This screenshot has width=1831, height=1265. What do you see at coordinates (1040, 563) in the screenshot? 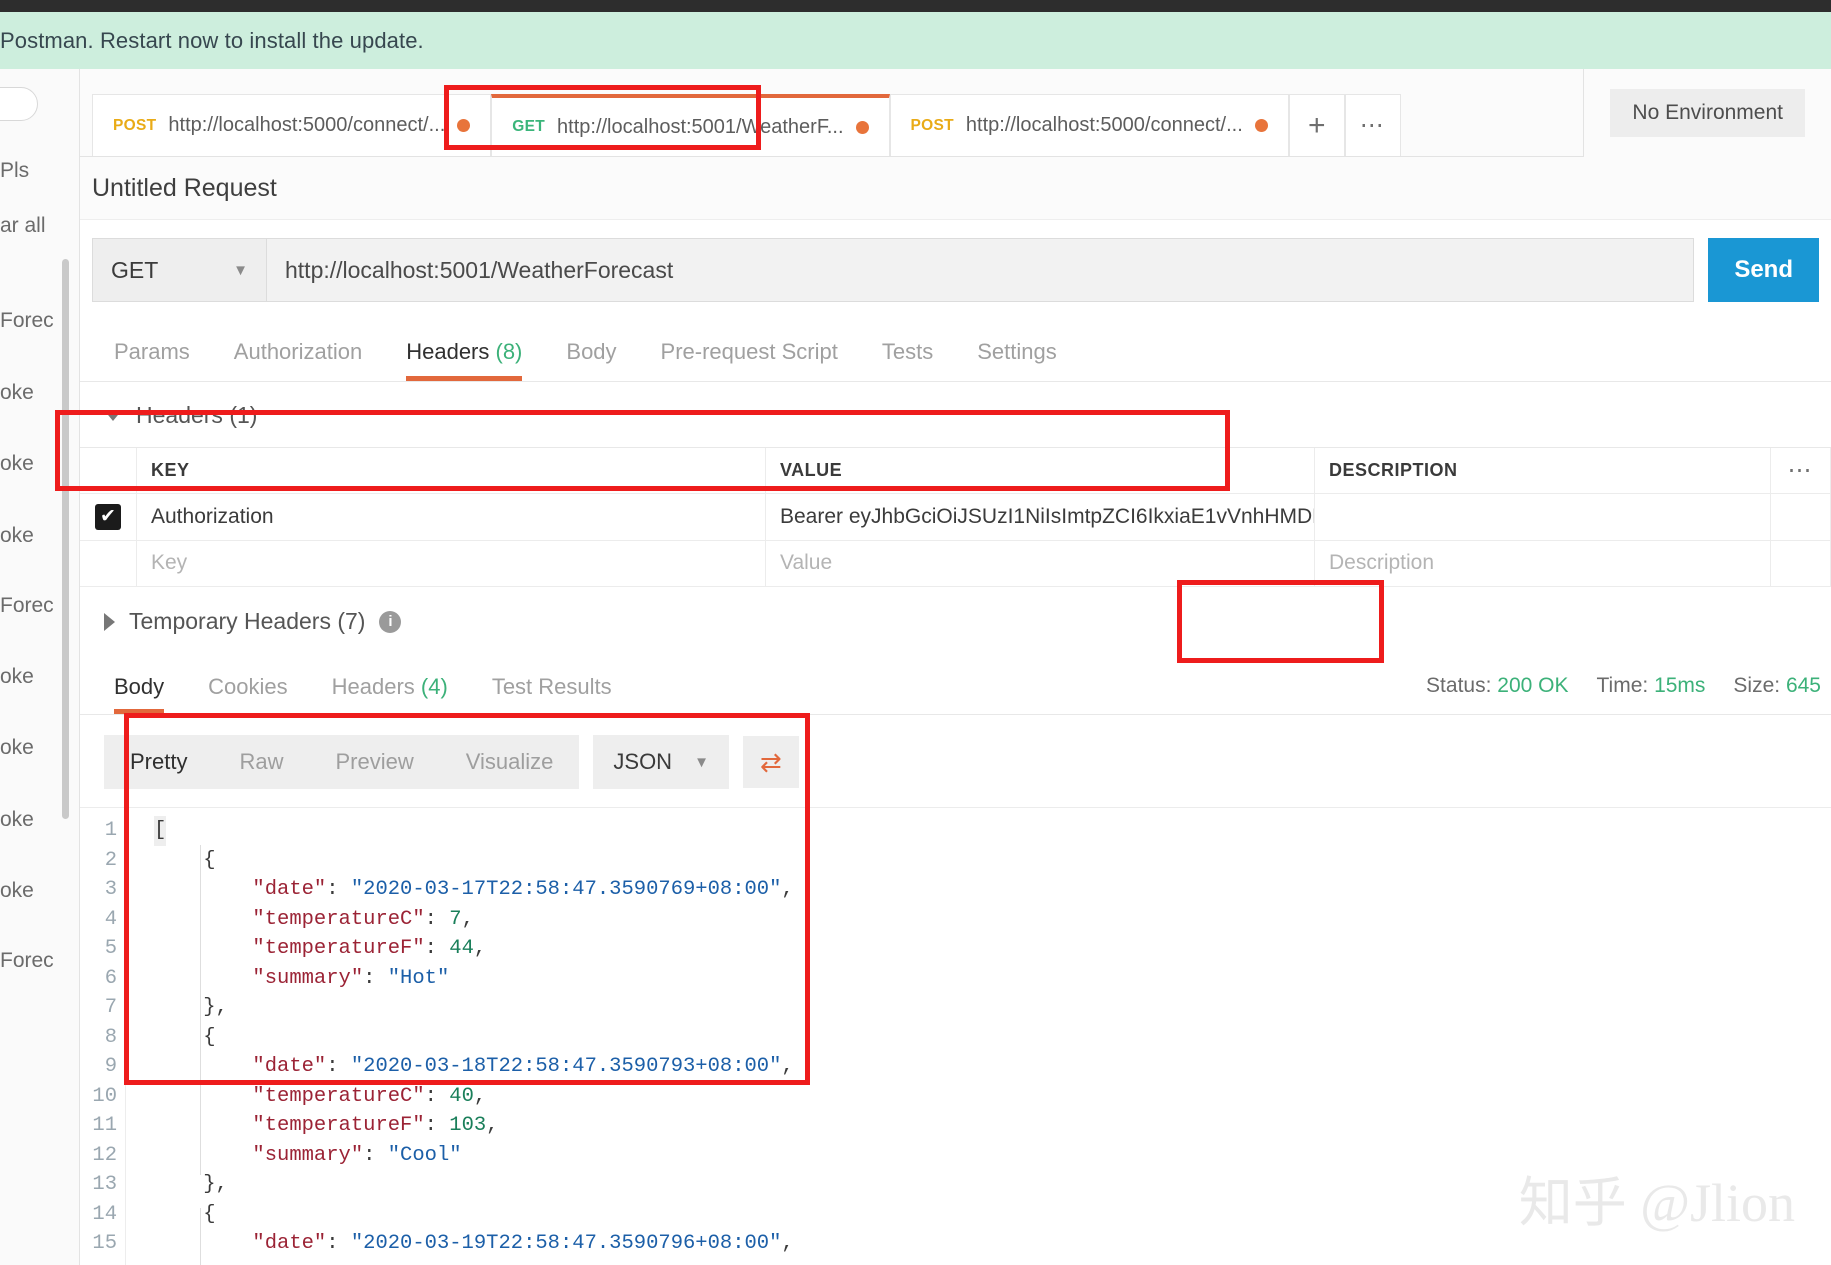
I see `new-header-value-input: Value` at bounding box center [1040, 563].